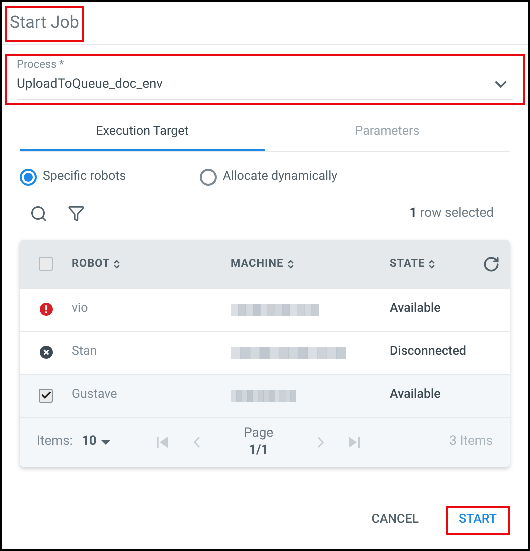 Image resolution: width=530 pixels, height=551 pixels. What do you see at coordinates (76, 213) in the screenshot?
I see `filter-icon` at bounding box center [76, 213].